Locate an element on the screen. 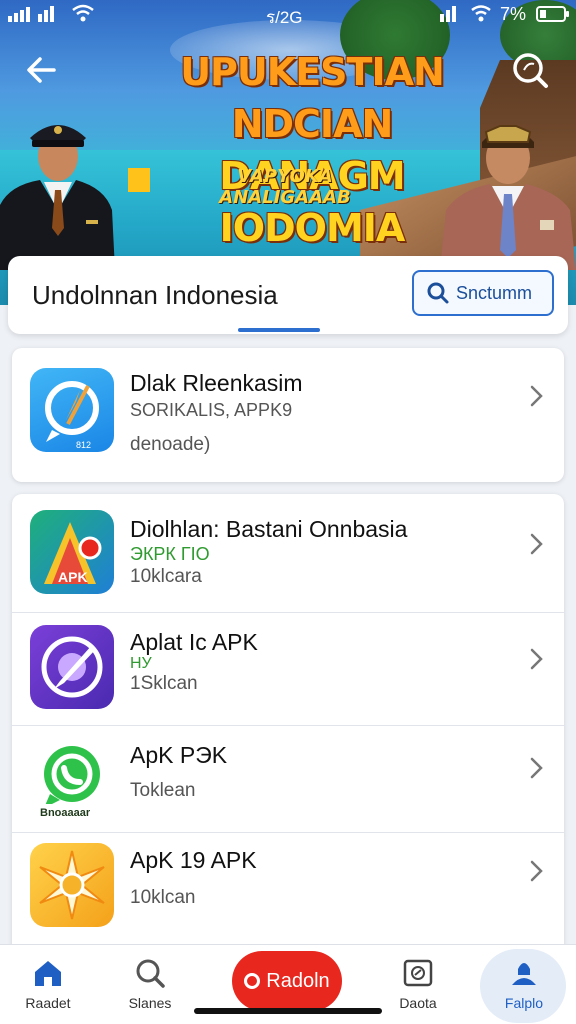  app-meta: 10klcan is located at coordinates (163, 897).